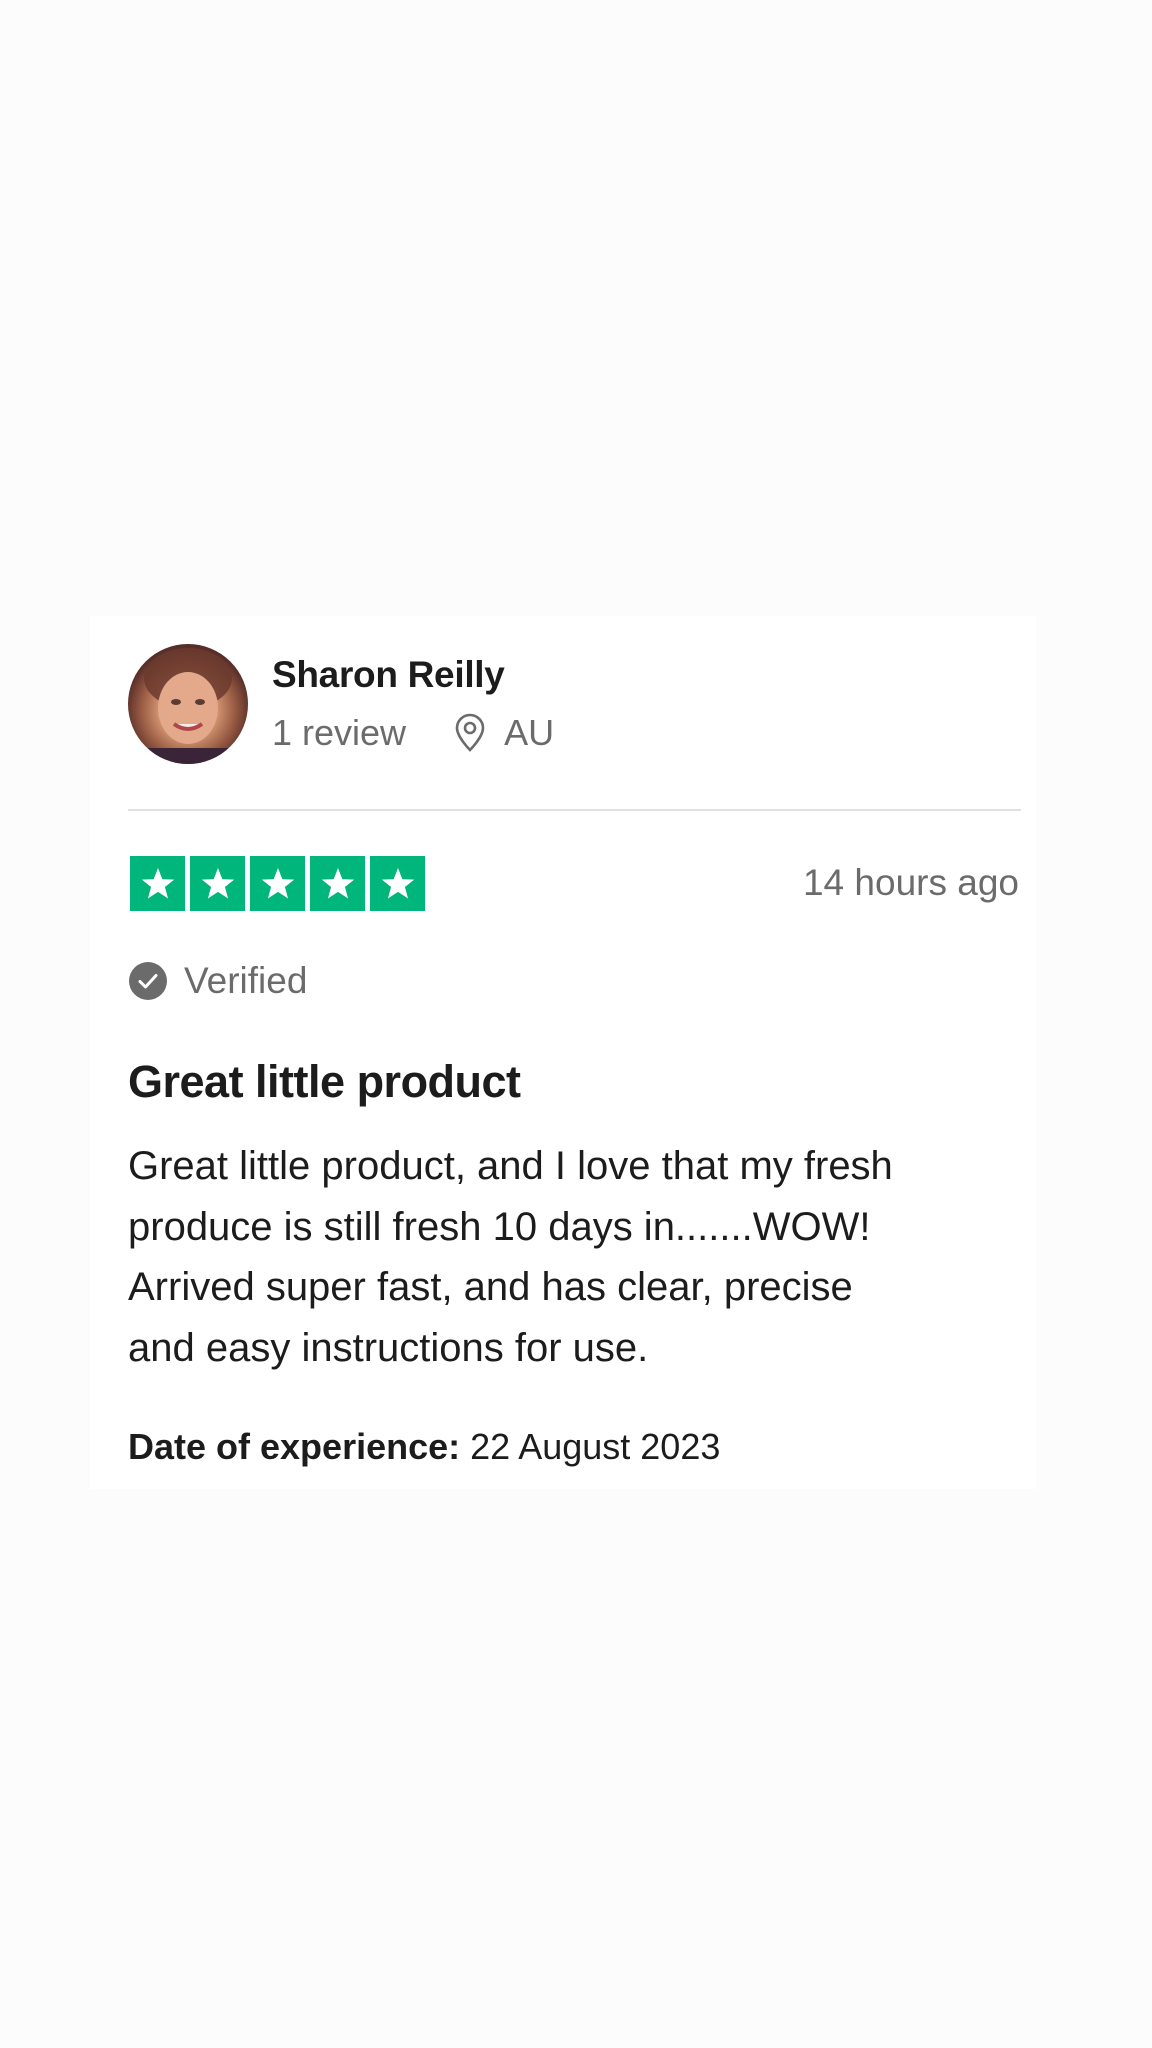 This screenshot has width=1152, height=2048. What do you see at coordinates (324, 1081) in the screenshot?
I see `review-title: Great little product` at bounding box center [324, 1081].